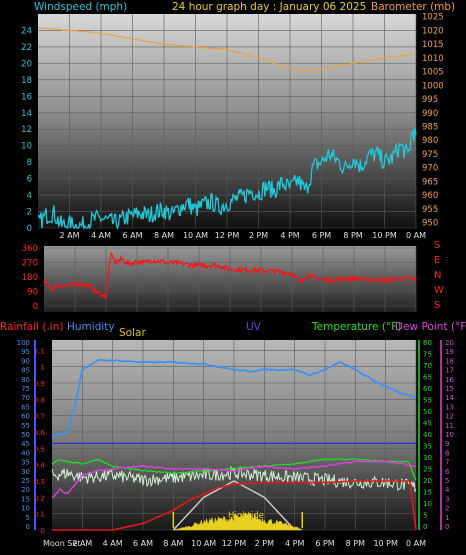  What do you see at coordinates (430, 182) in the screenshot?
I see `baro-tick-label: 965` at bounding box center [430, 182].